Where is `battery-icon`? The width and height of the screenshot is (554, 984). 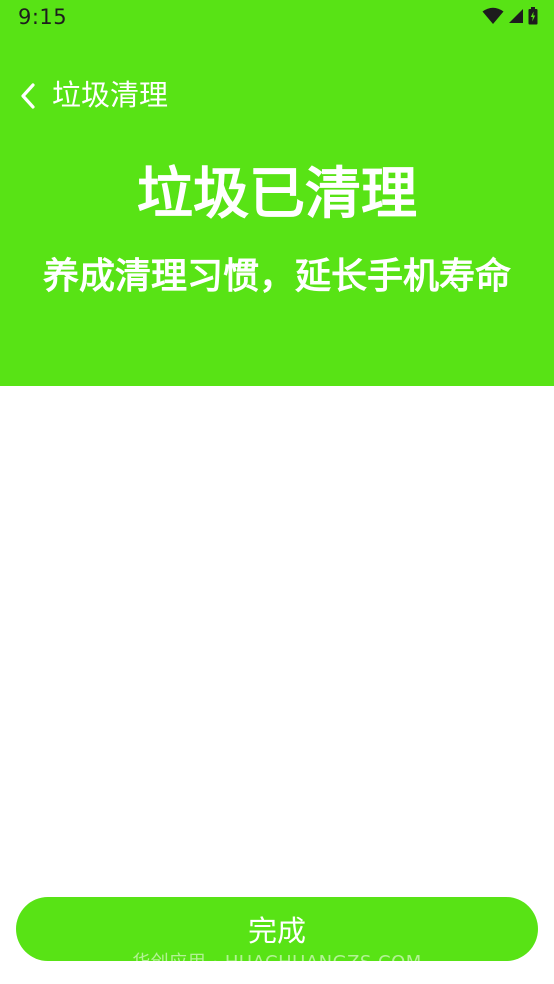 battery-icon is located at coordinates (533, 16).